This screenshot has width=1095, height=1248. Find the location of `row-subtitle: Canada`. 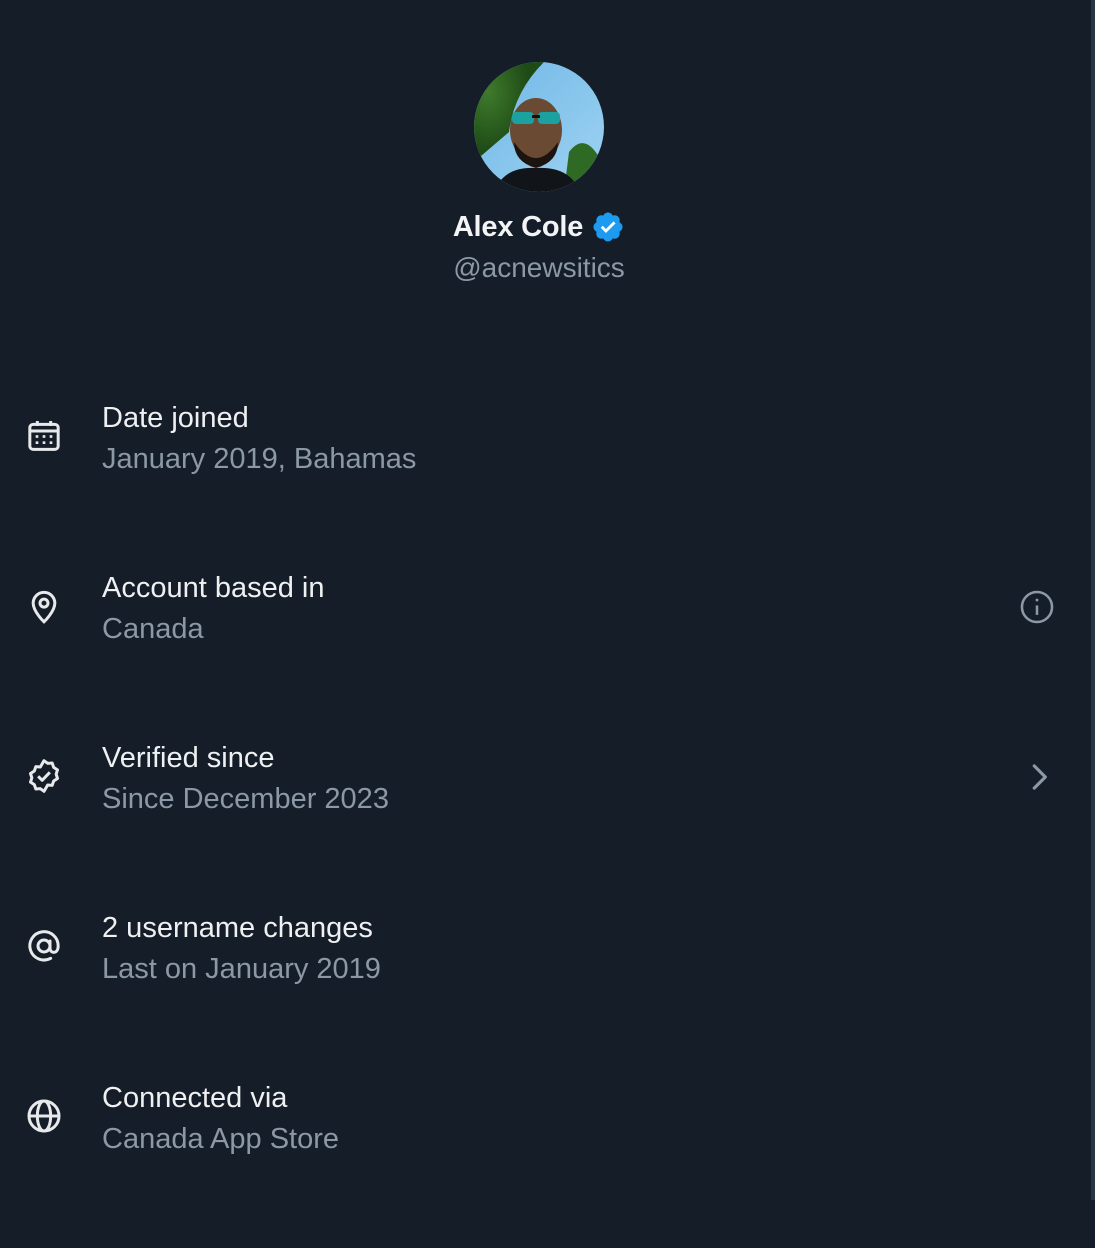

row-subtitle: Canada is located at coordinates (153, 629).